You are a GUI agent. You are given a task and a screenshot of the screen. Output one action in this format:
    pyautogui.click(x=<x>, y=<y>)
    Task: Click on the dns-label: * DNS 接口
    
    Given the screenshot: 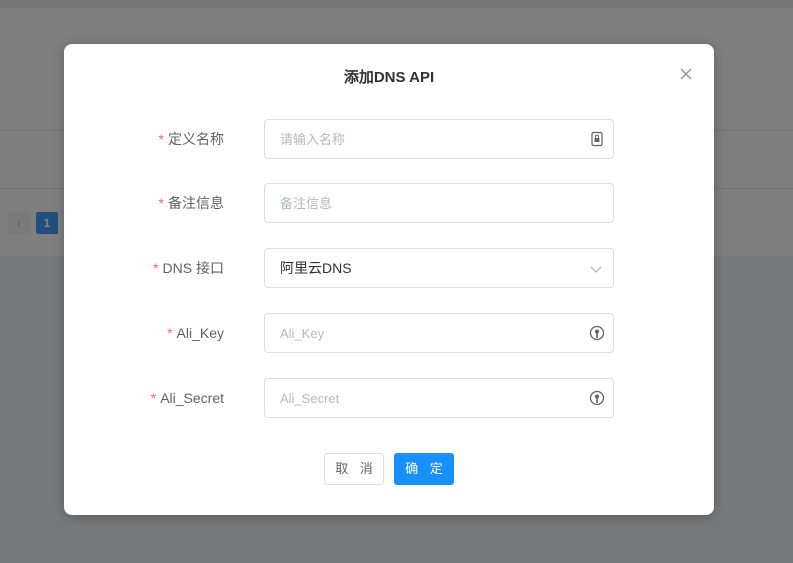 What is the action you would take?
    pyautogui.click(x=188, y=268)
    